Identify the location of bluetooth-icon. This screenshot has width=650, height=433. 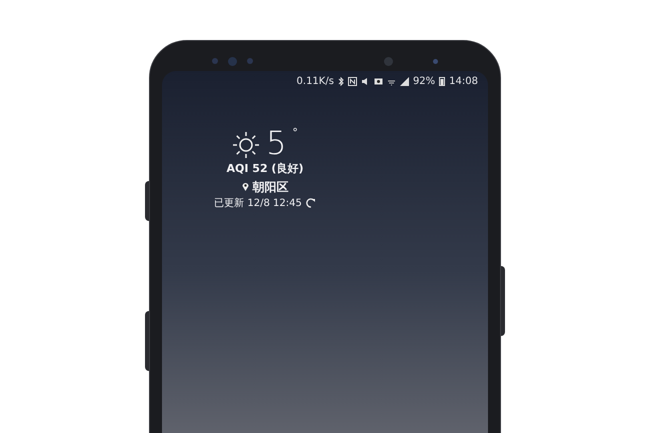
(341, 81).